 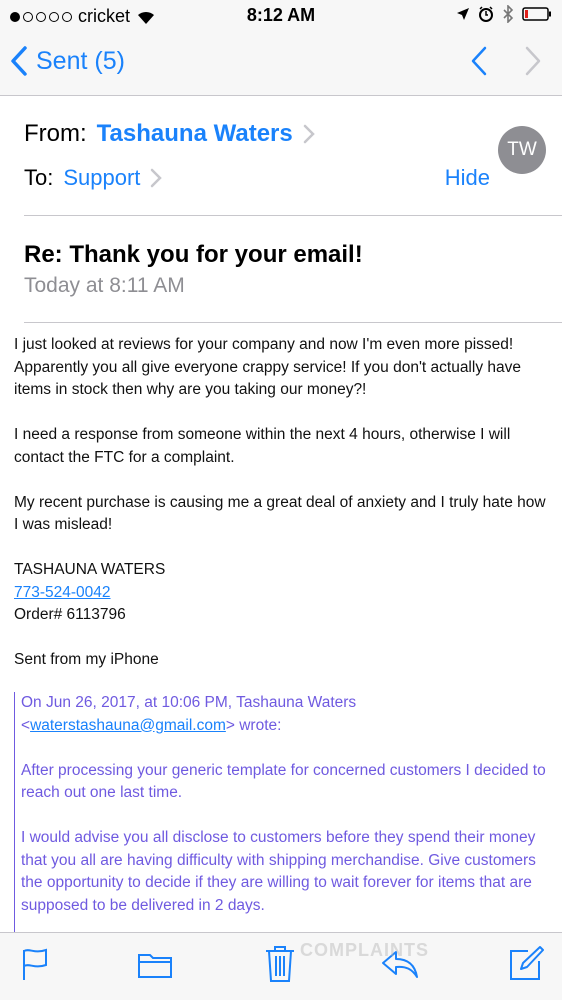 What do you see at coordinates (293, 322) in the screenshot?
I see `subject-divider` at bounding box center [293, 322].